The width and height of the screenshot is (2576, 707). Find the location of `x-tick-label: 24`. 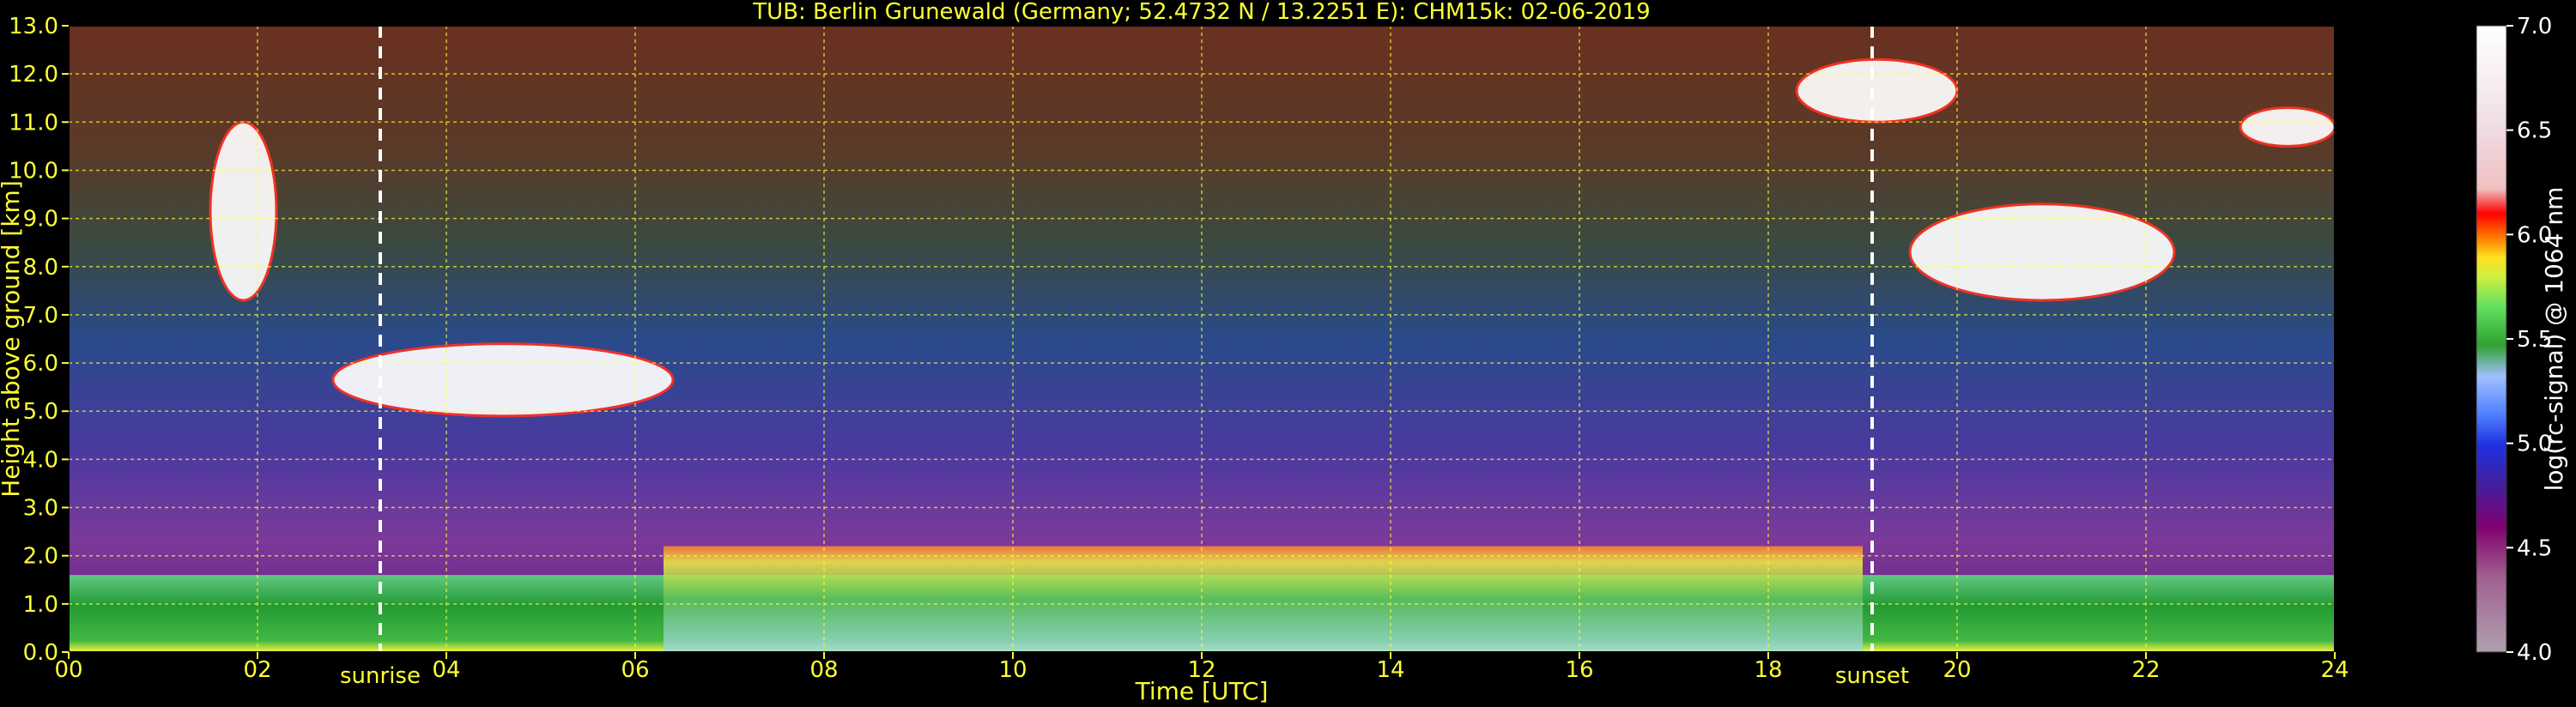

x-tick-label: 24 is located at coordinates (2334, 670).